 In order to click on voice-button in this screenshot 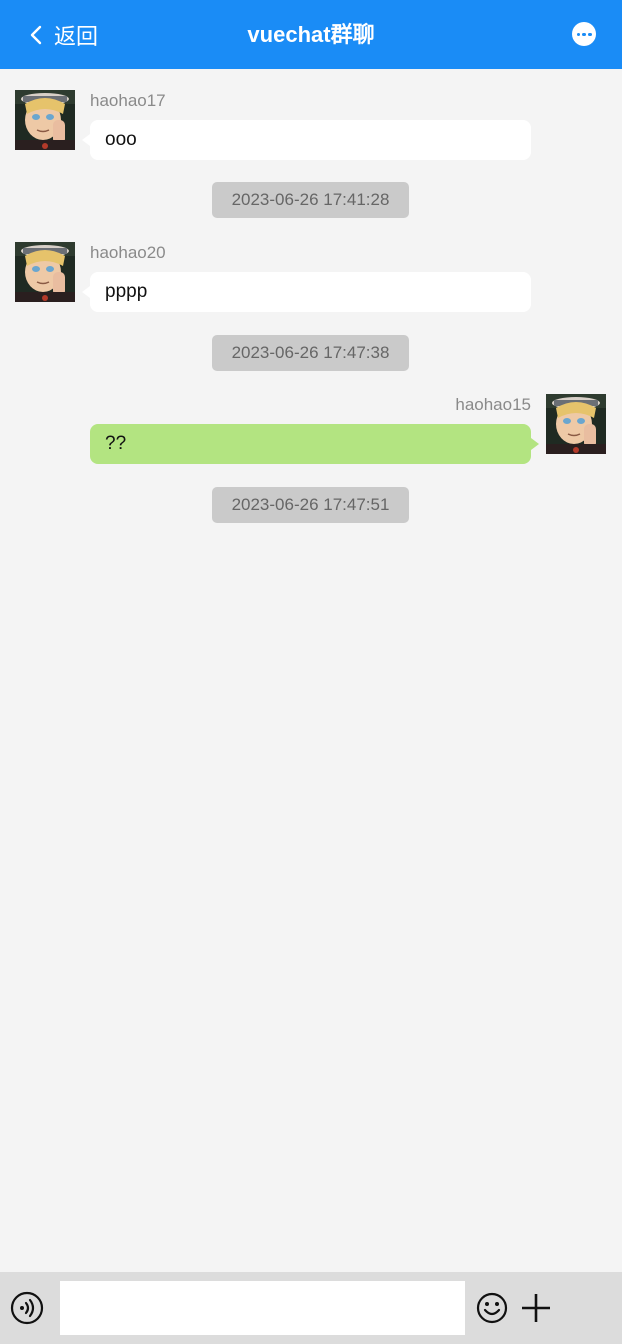, I will do `click(27, 1308)`.